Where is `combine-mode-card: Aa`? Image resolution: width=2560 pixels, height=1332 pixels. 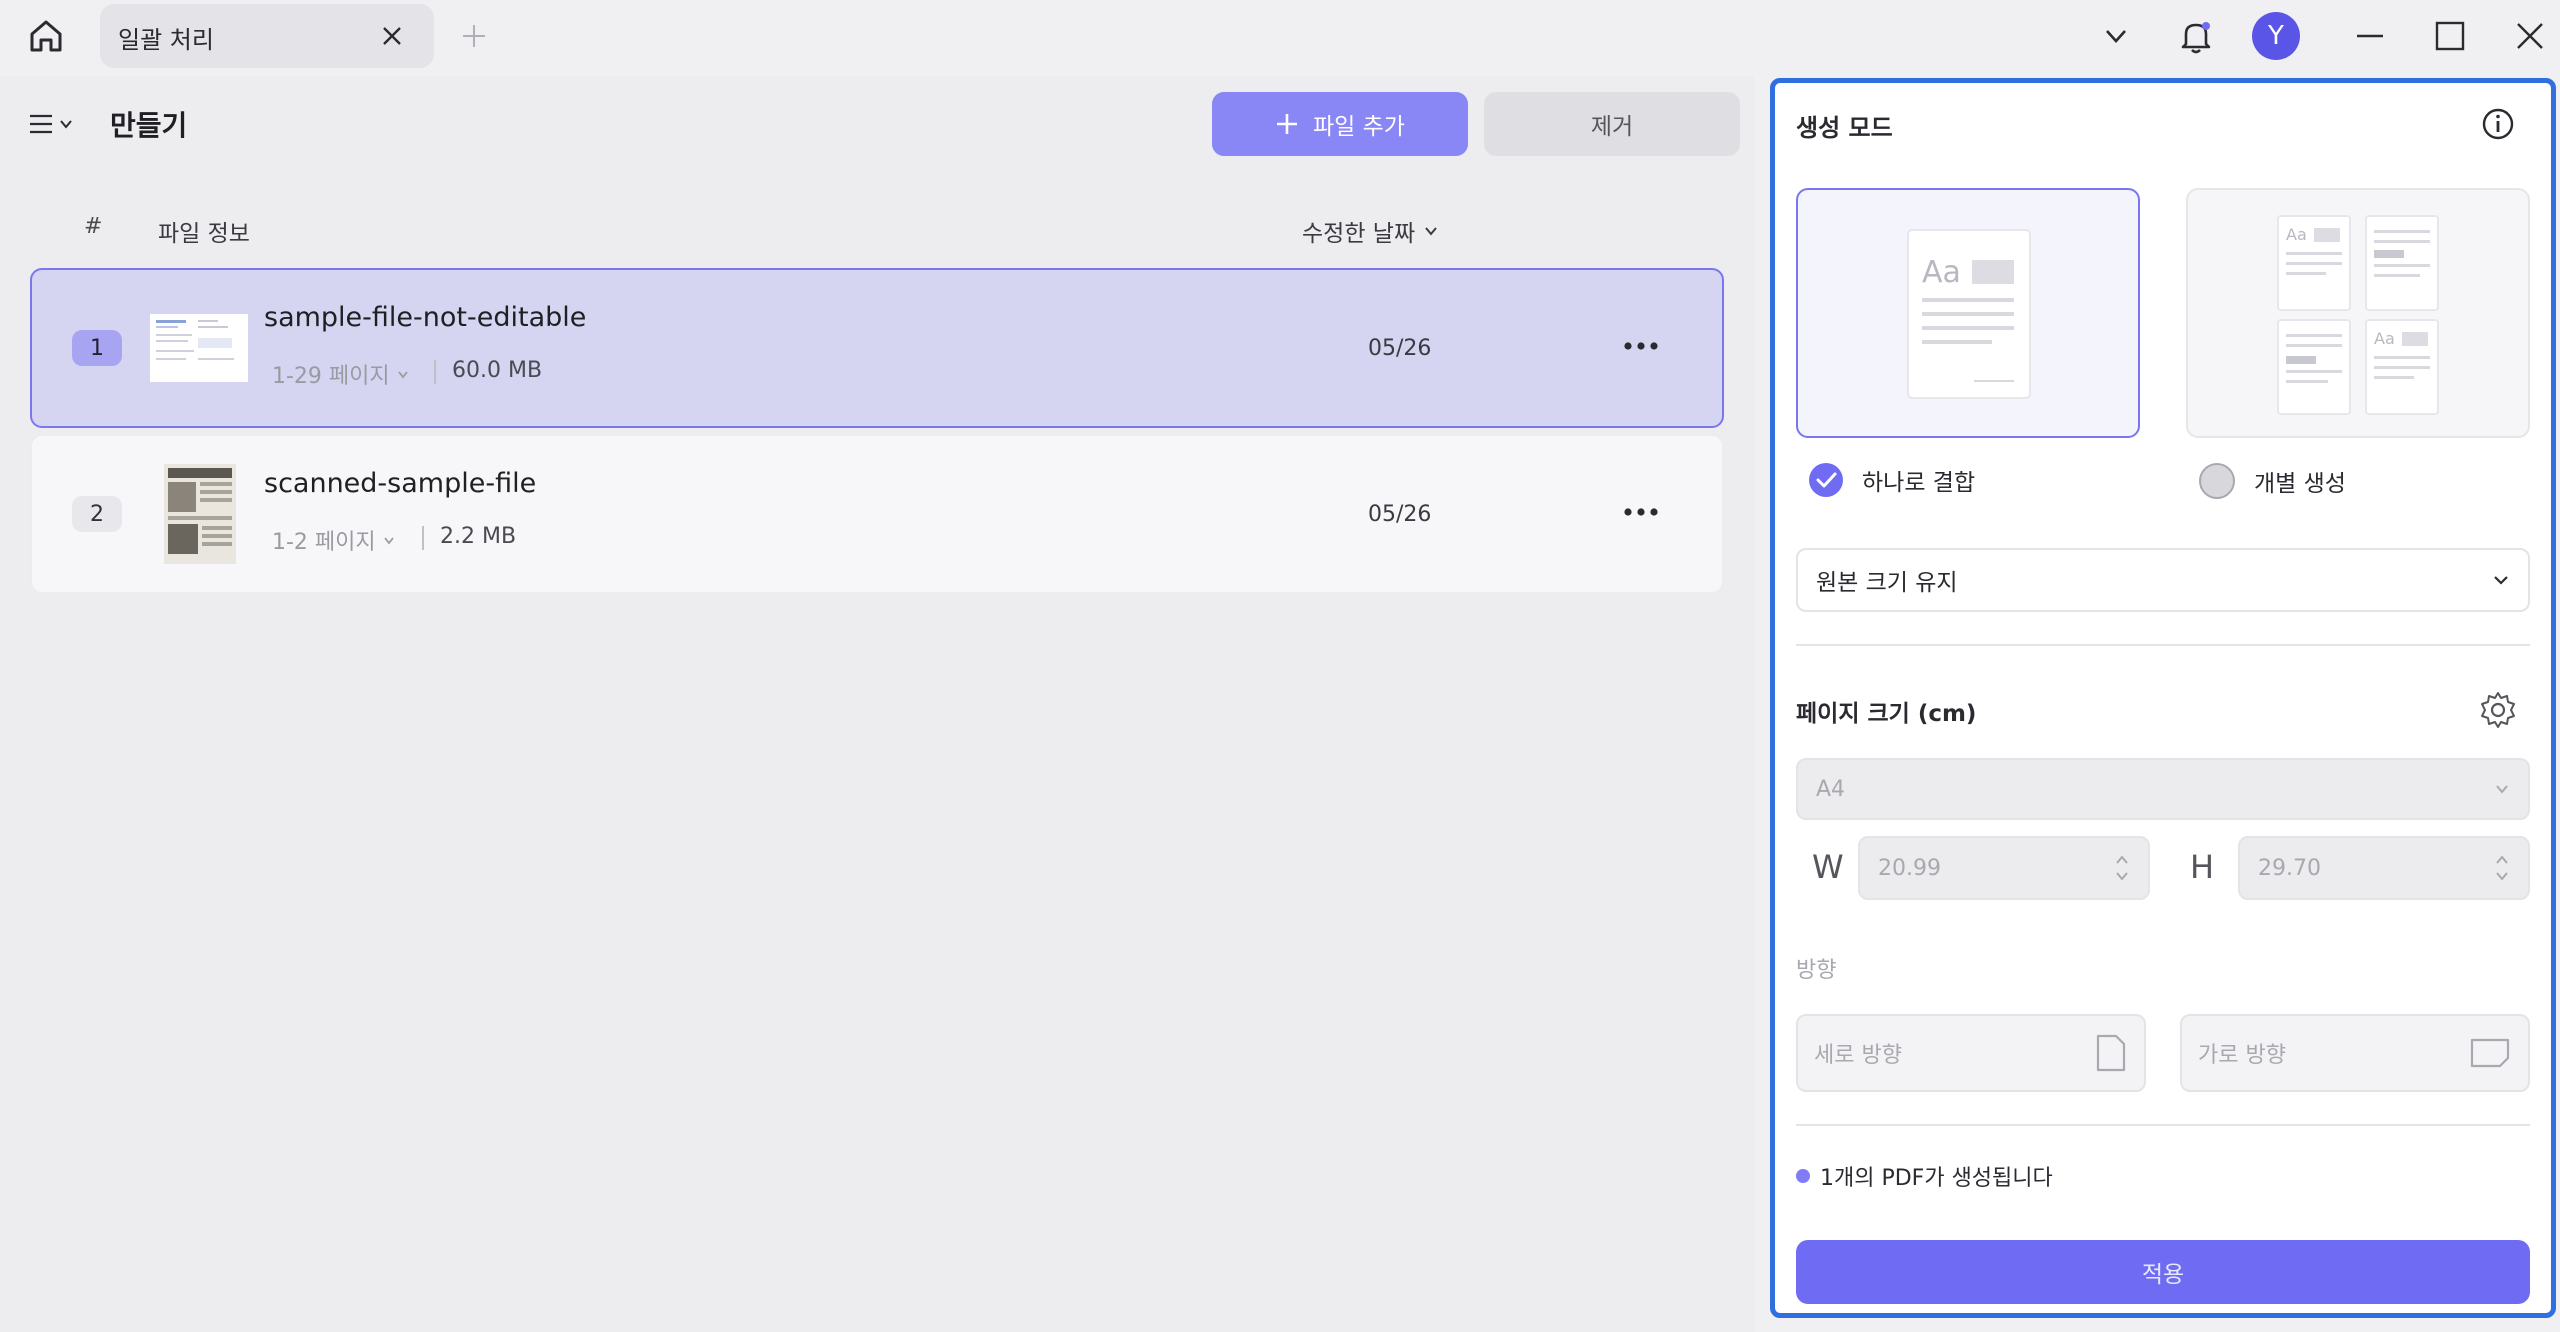 combine-mode-card: Aa is located at coordinates (1968, 313).